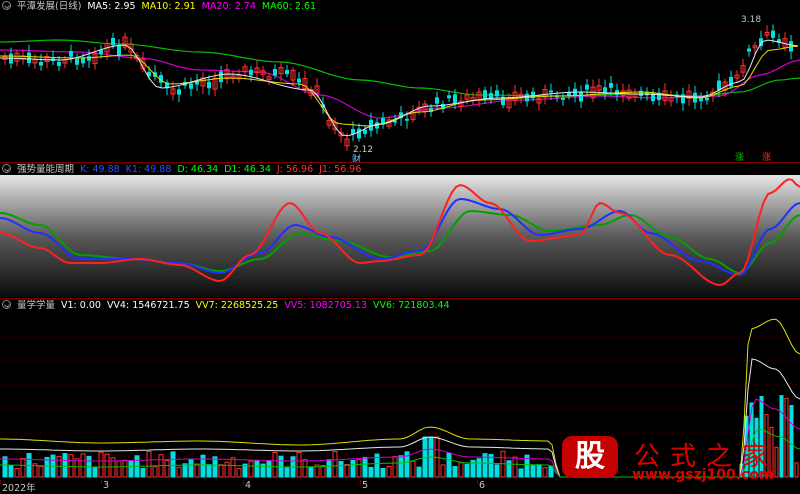 The height and width of the screenshot is (494, 800). Describe the element at coordinates (100, 169) in the screenshot. I see `kdj-indicator-0: K: 49.88` at that location.